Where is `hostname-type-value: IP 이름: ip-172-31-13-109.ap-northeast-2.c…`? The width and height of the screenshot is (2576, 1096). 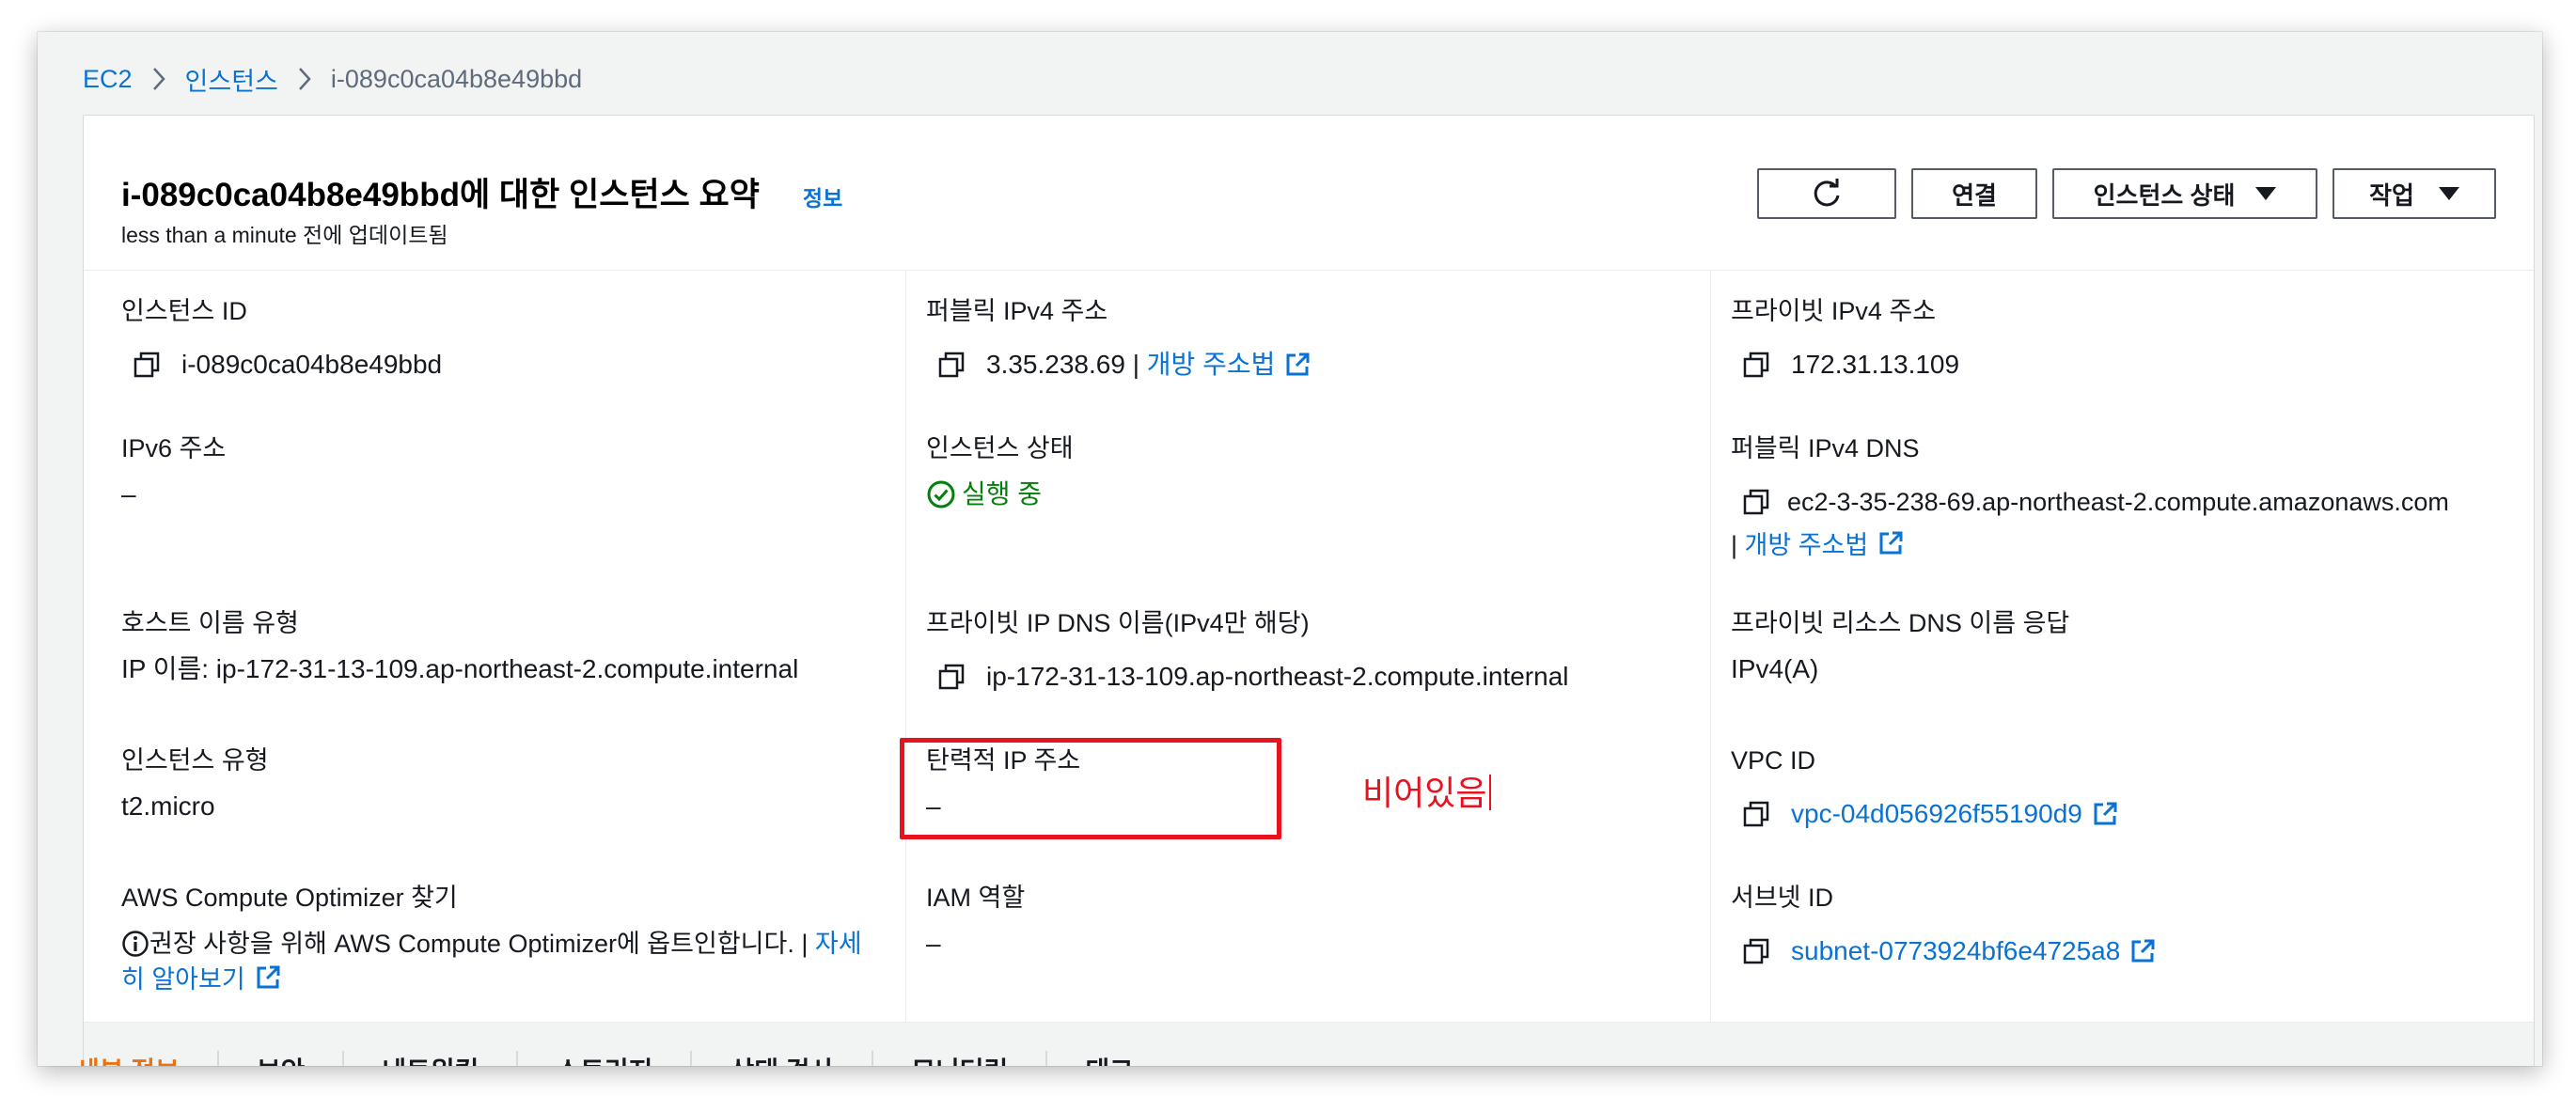 hostname-type-value: IP 이름: ip-172-31-13-109.ap-northeast-2.c… is located at coordinates (460, 668).